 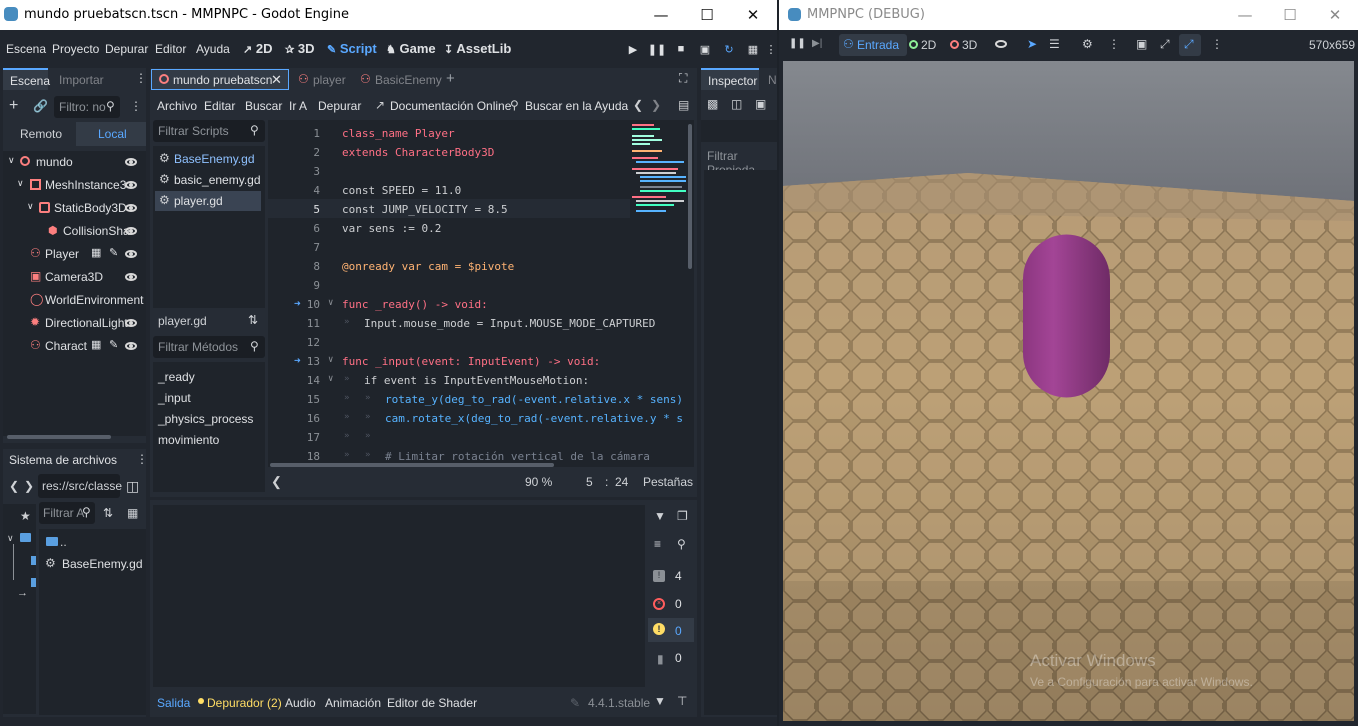 I want to click on tab-animacion: Animación, so click(x=353, y=703).